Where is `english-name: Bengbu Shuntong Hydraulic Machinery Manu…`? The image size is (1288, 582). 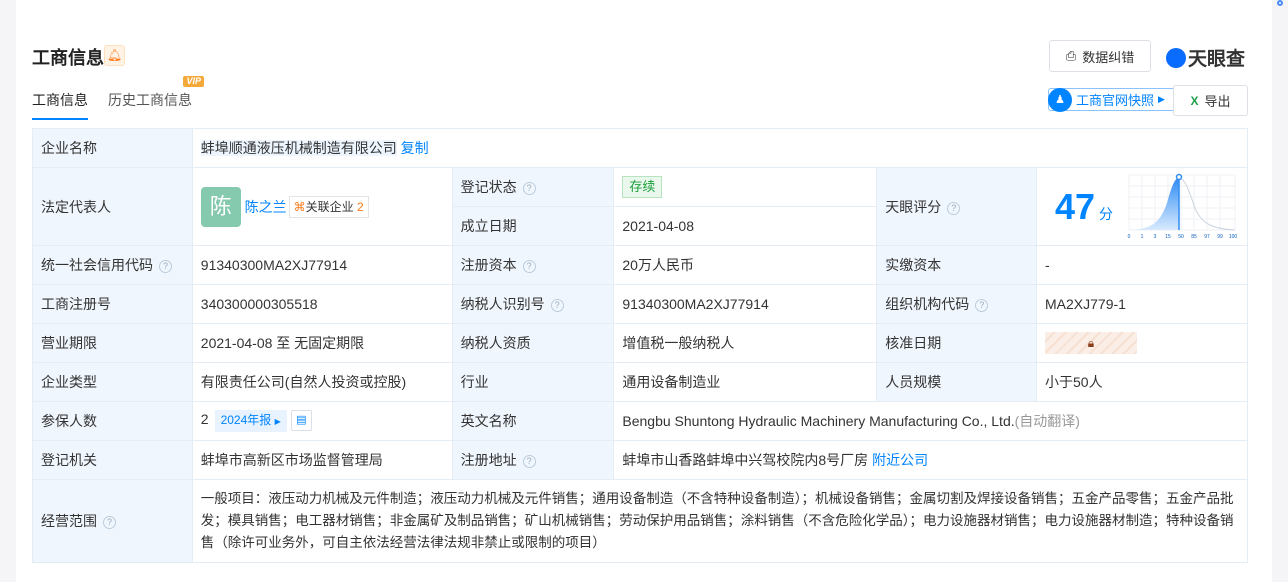 english-name: Bengbu Shuntong Hydraulic Machinery Manu… is located at coordinates (818, 421).